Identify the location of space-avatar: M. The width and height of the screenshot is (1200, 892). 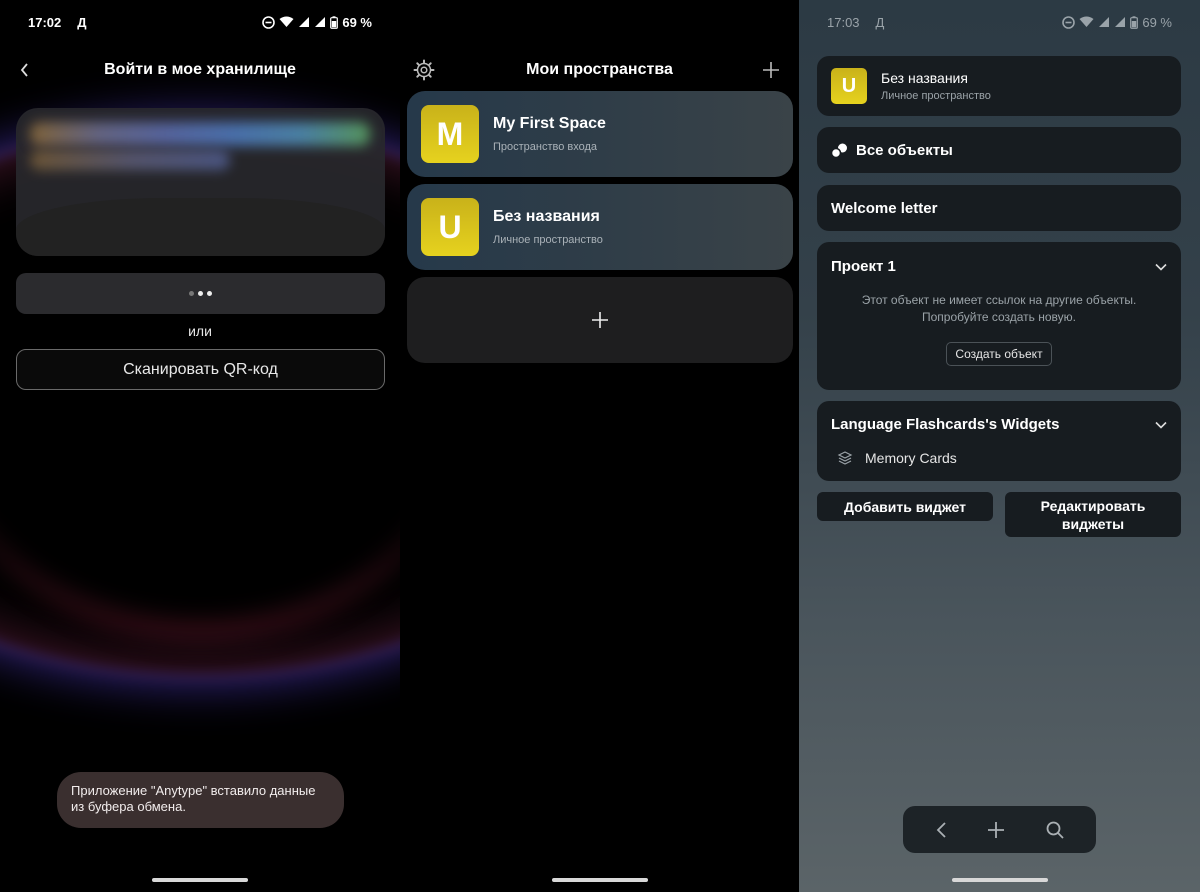
(450, 134).